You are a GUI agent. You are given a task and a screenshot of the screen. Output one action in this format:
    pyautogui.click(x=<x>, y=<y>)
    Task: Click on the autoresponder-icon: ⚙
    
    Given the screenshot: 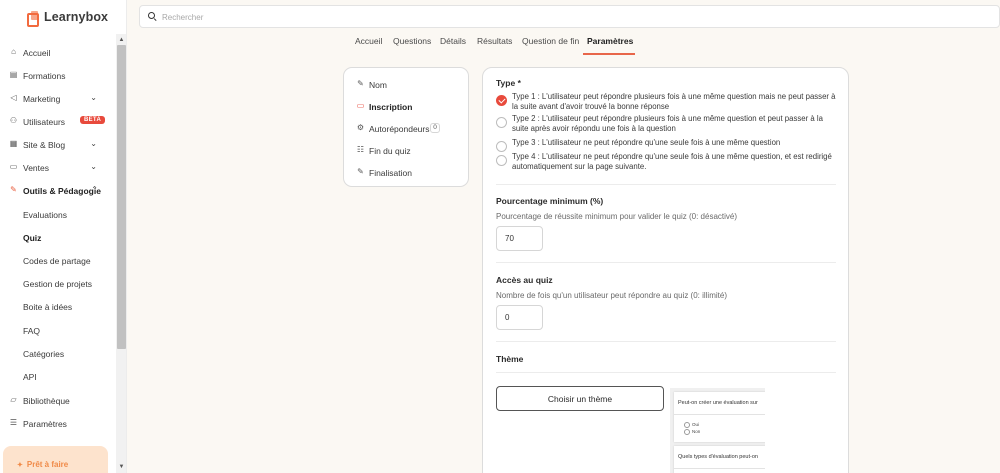 What is the action you would take?
    pyautogui.click(x=360, y=127)
    